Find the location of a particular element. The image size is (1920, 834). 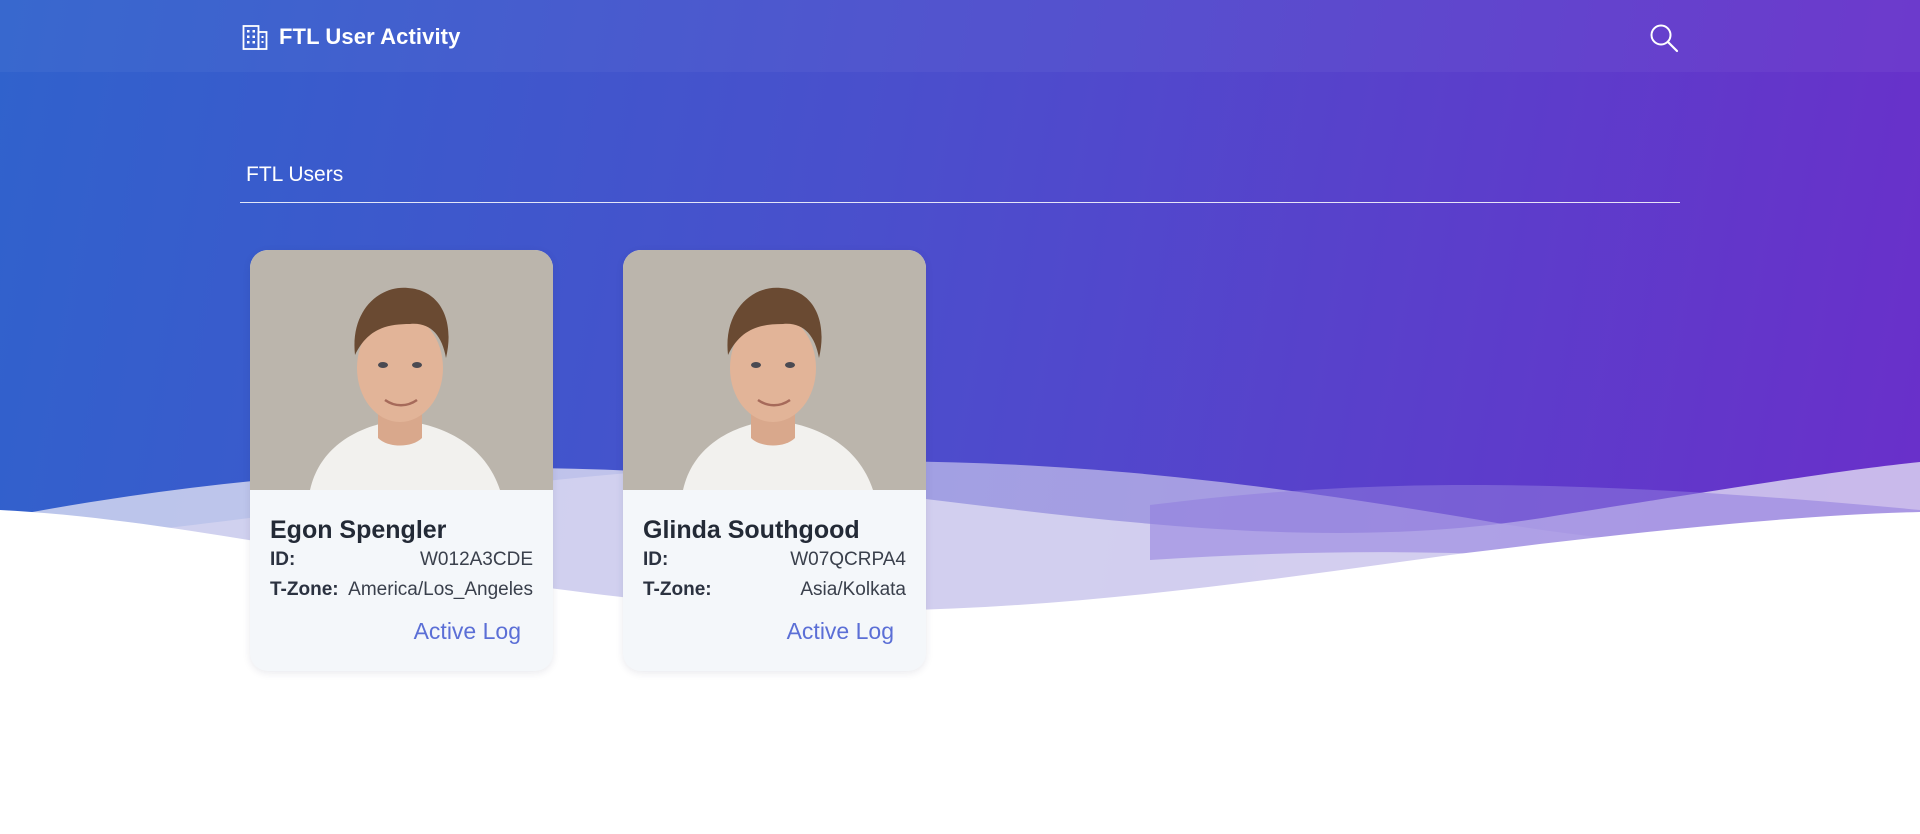

user-timezone-row: T-Zone: America/Los_Angeles is located at coordinates (401, 590).